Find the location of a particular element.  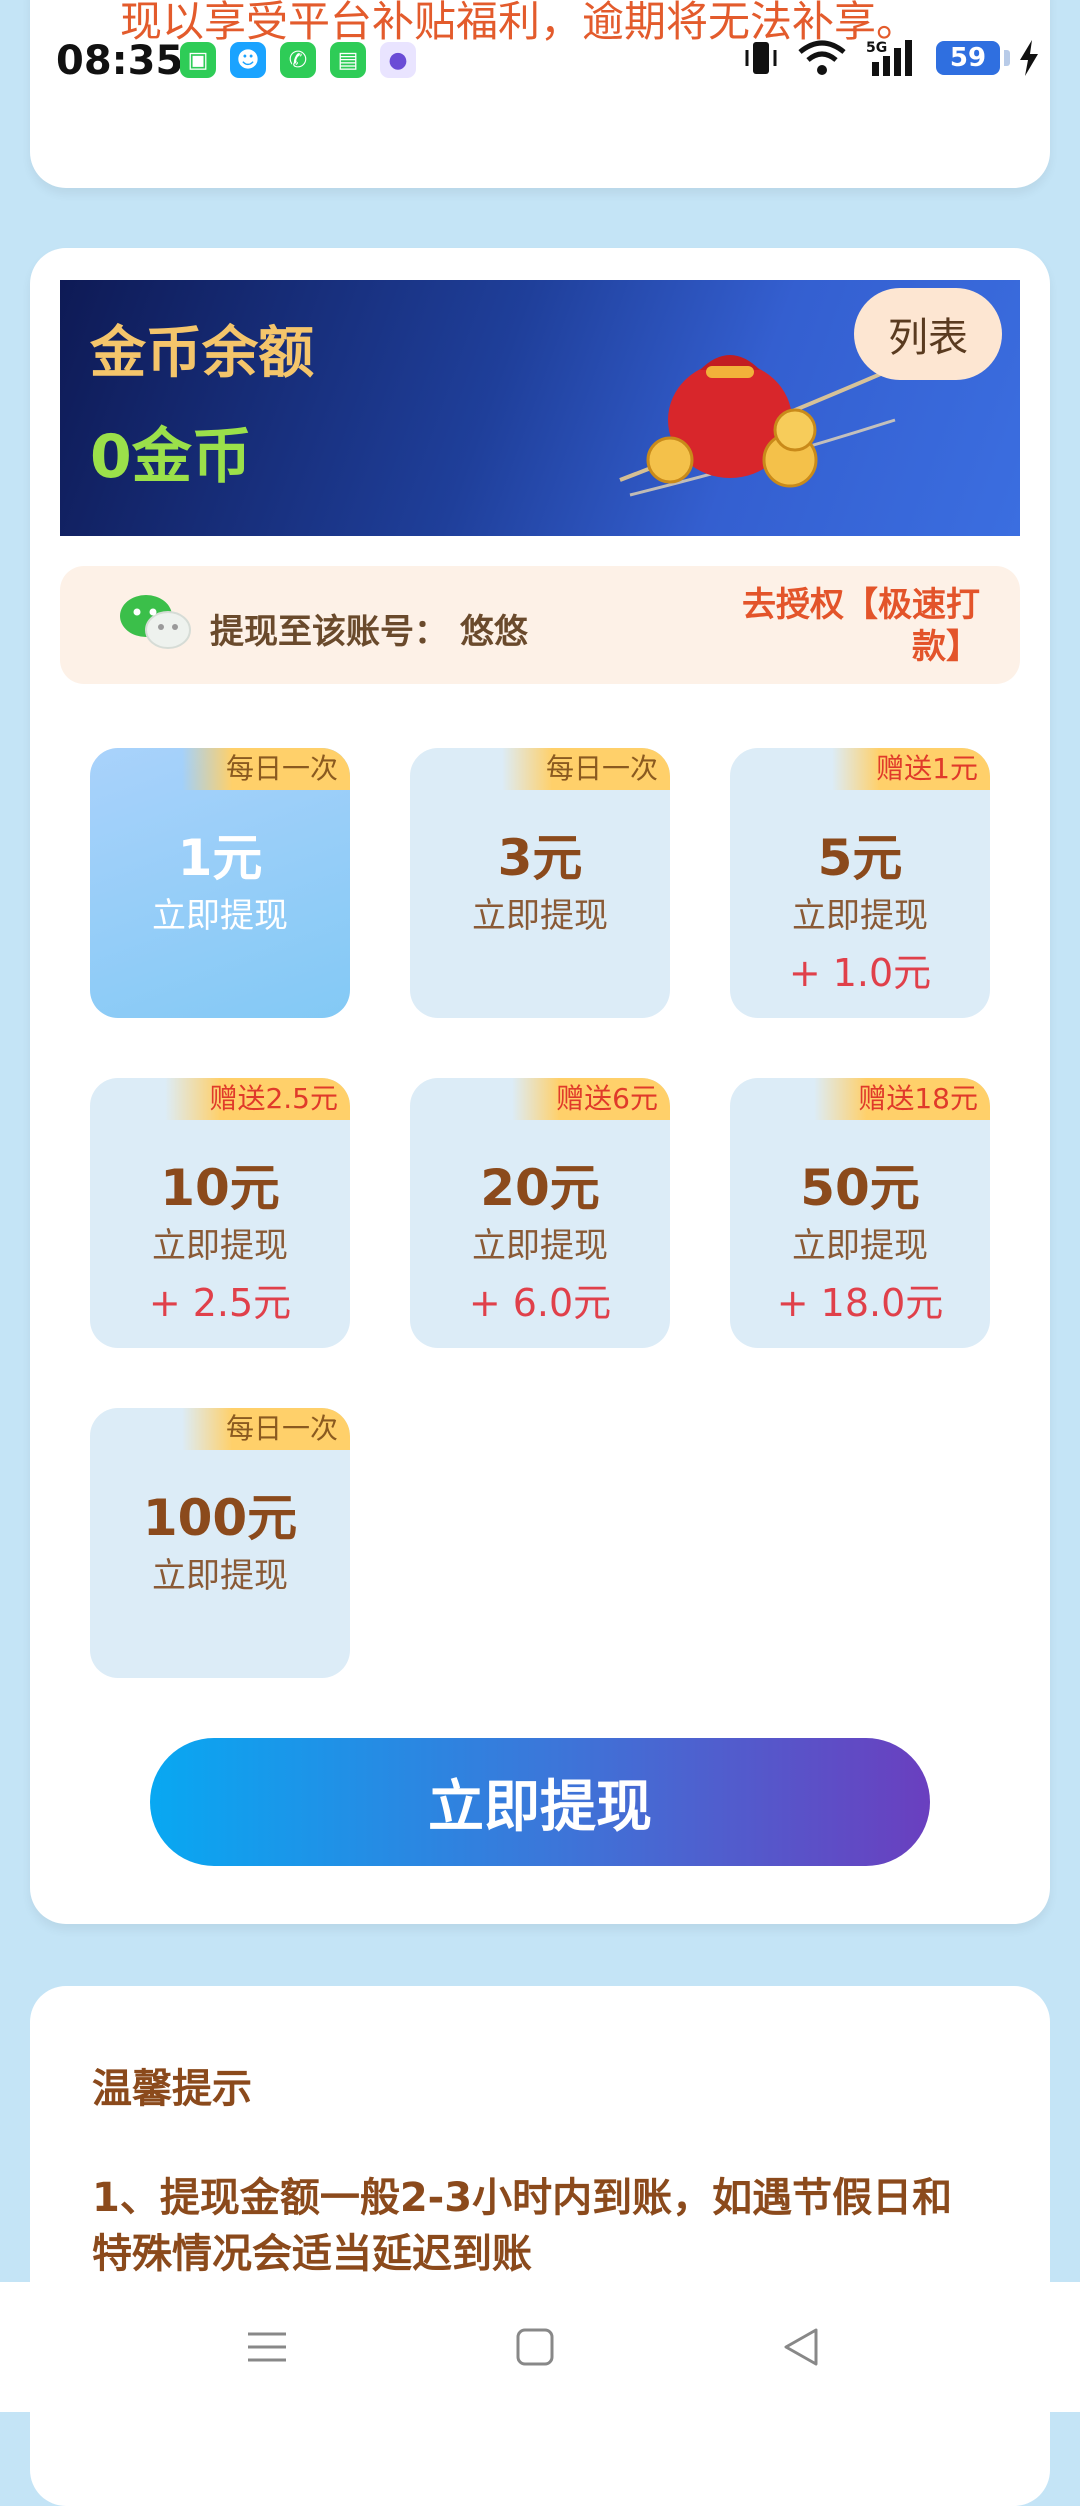

option-amount: 20元 is located at coordinates (540, 1188).